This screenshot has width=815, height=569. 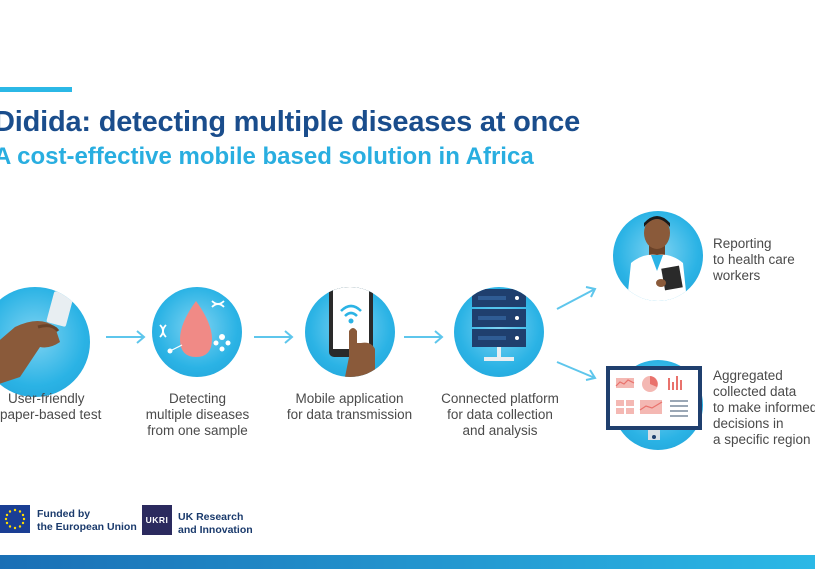 I want to click on blood-drop-dna-icon, so click(x=195, y=328).